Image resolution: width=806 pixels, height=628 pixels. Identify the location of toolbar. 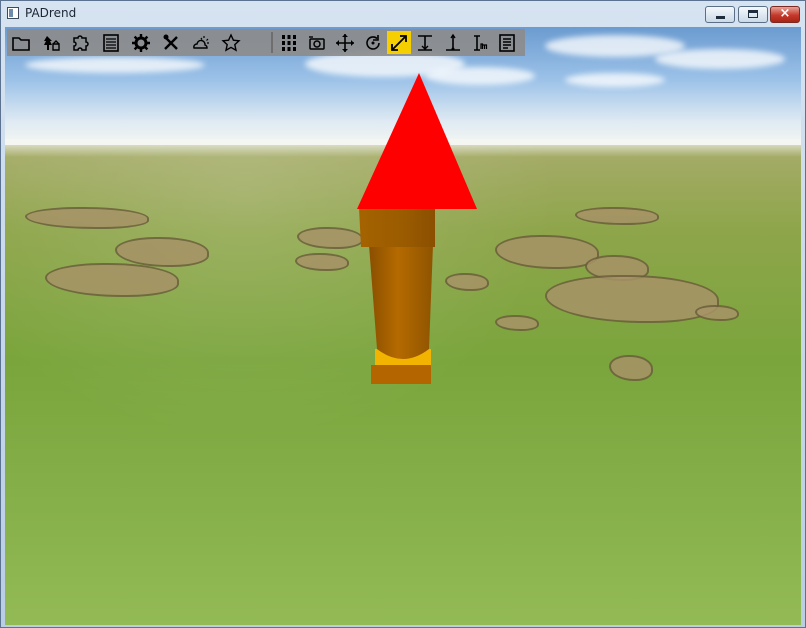
(266, 42).